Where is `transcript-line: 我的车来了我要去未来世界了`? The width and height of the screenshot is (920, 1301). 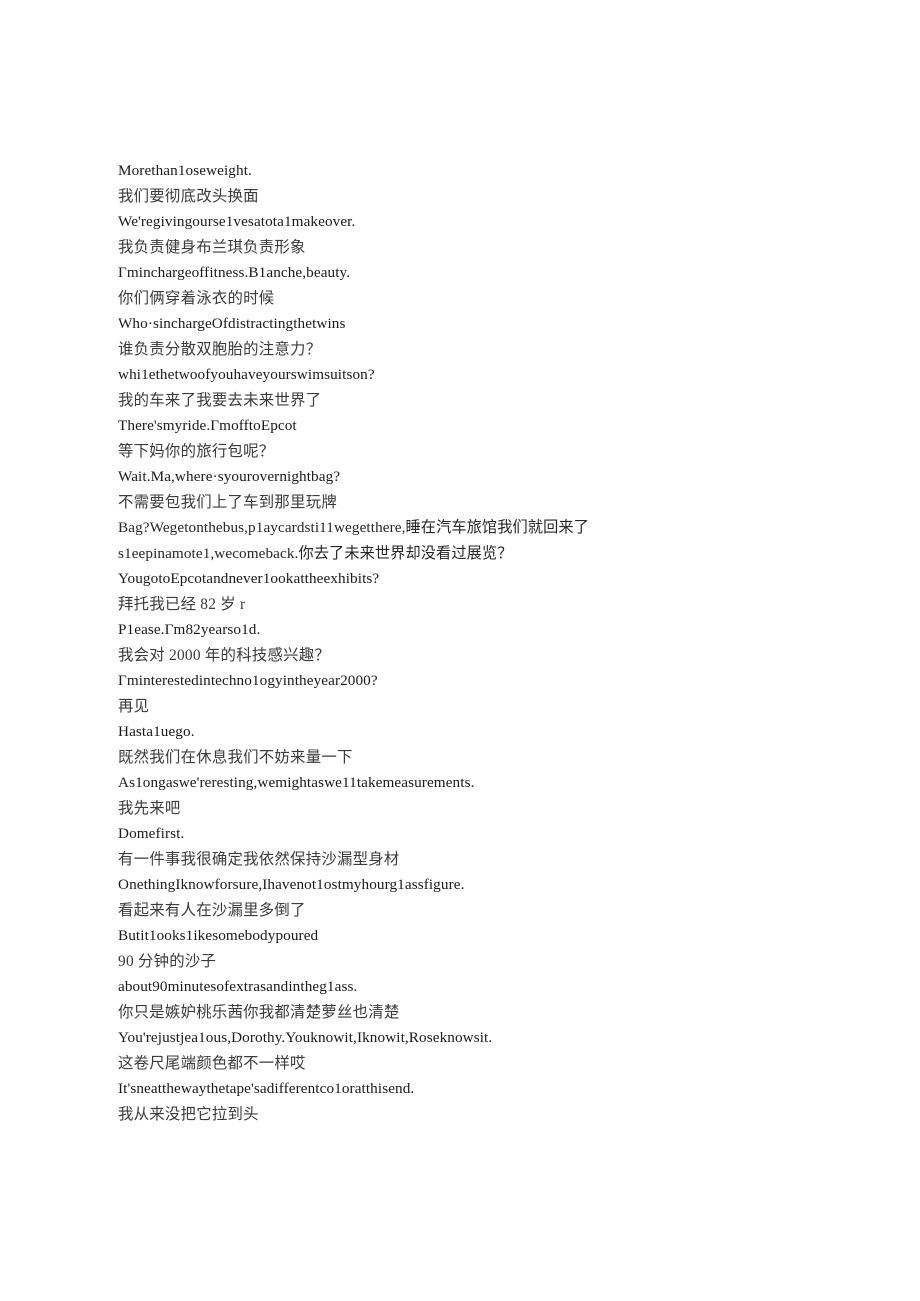
transcript-line: 我的车来了我要去未来世界了 is located at coordinates (220, 400).